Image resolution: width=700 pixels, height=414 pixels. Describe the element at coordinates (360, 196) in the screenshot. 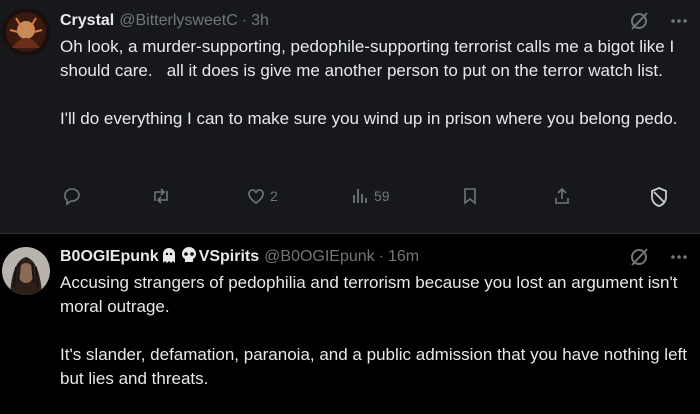

I see `views-icon` at that location.